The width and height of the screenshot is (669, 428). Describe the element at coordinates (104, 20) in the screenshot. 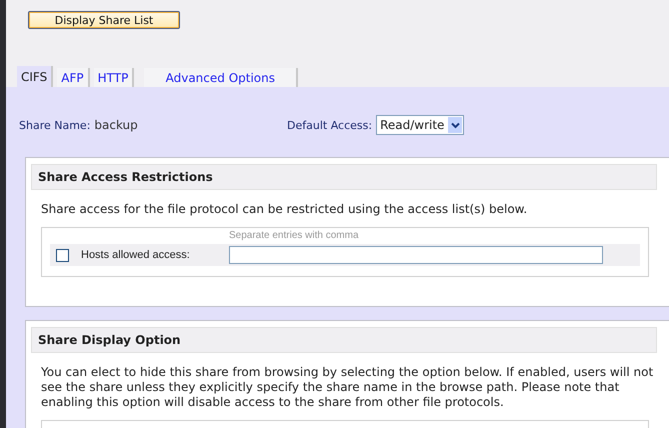

I see `display-share-list-button: Display Share List` at that location.